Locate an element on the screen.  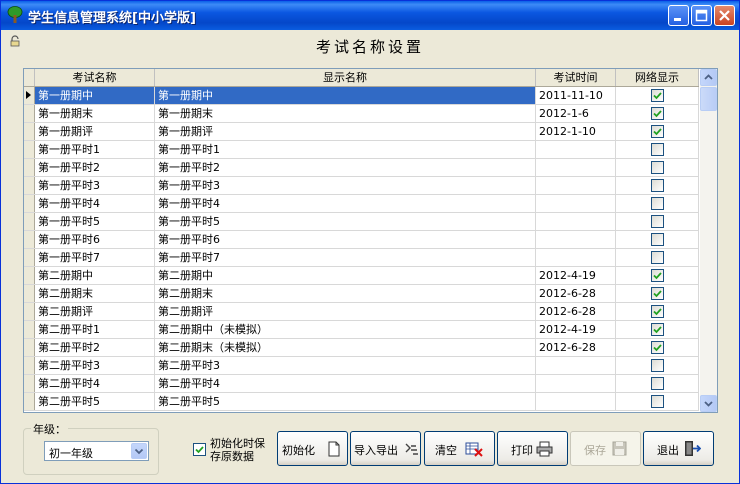
exam-name-cell: 第一册期评 is located at coordinates (95, 131).